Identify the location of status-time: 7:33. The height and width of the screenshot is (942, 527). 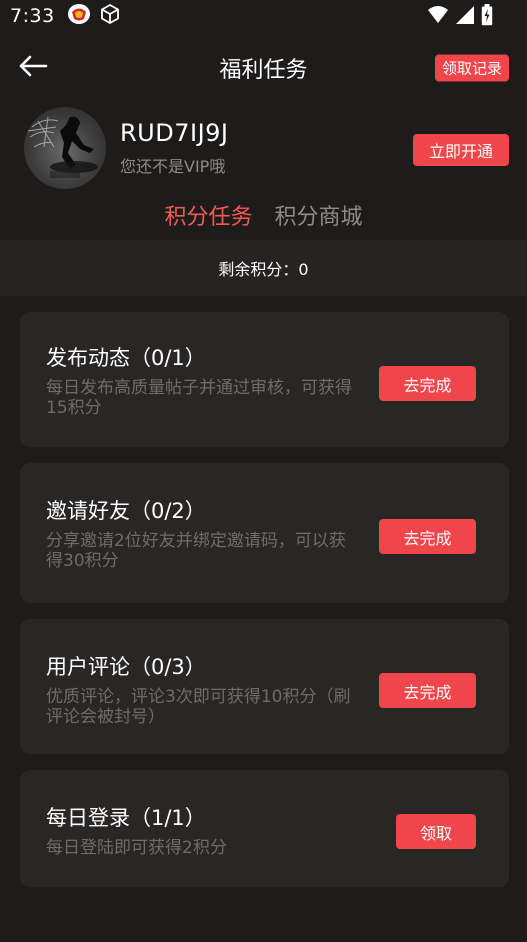
(32, 16).